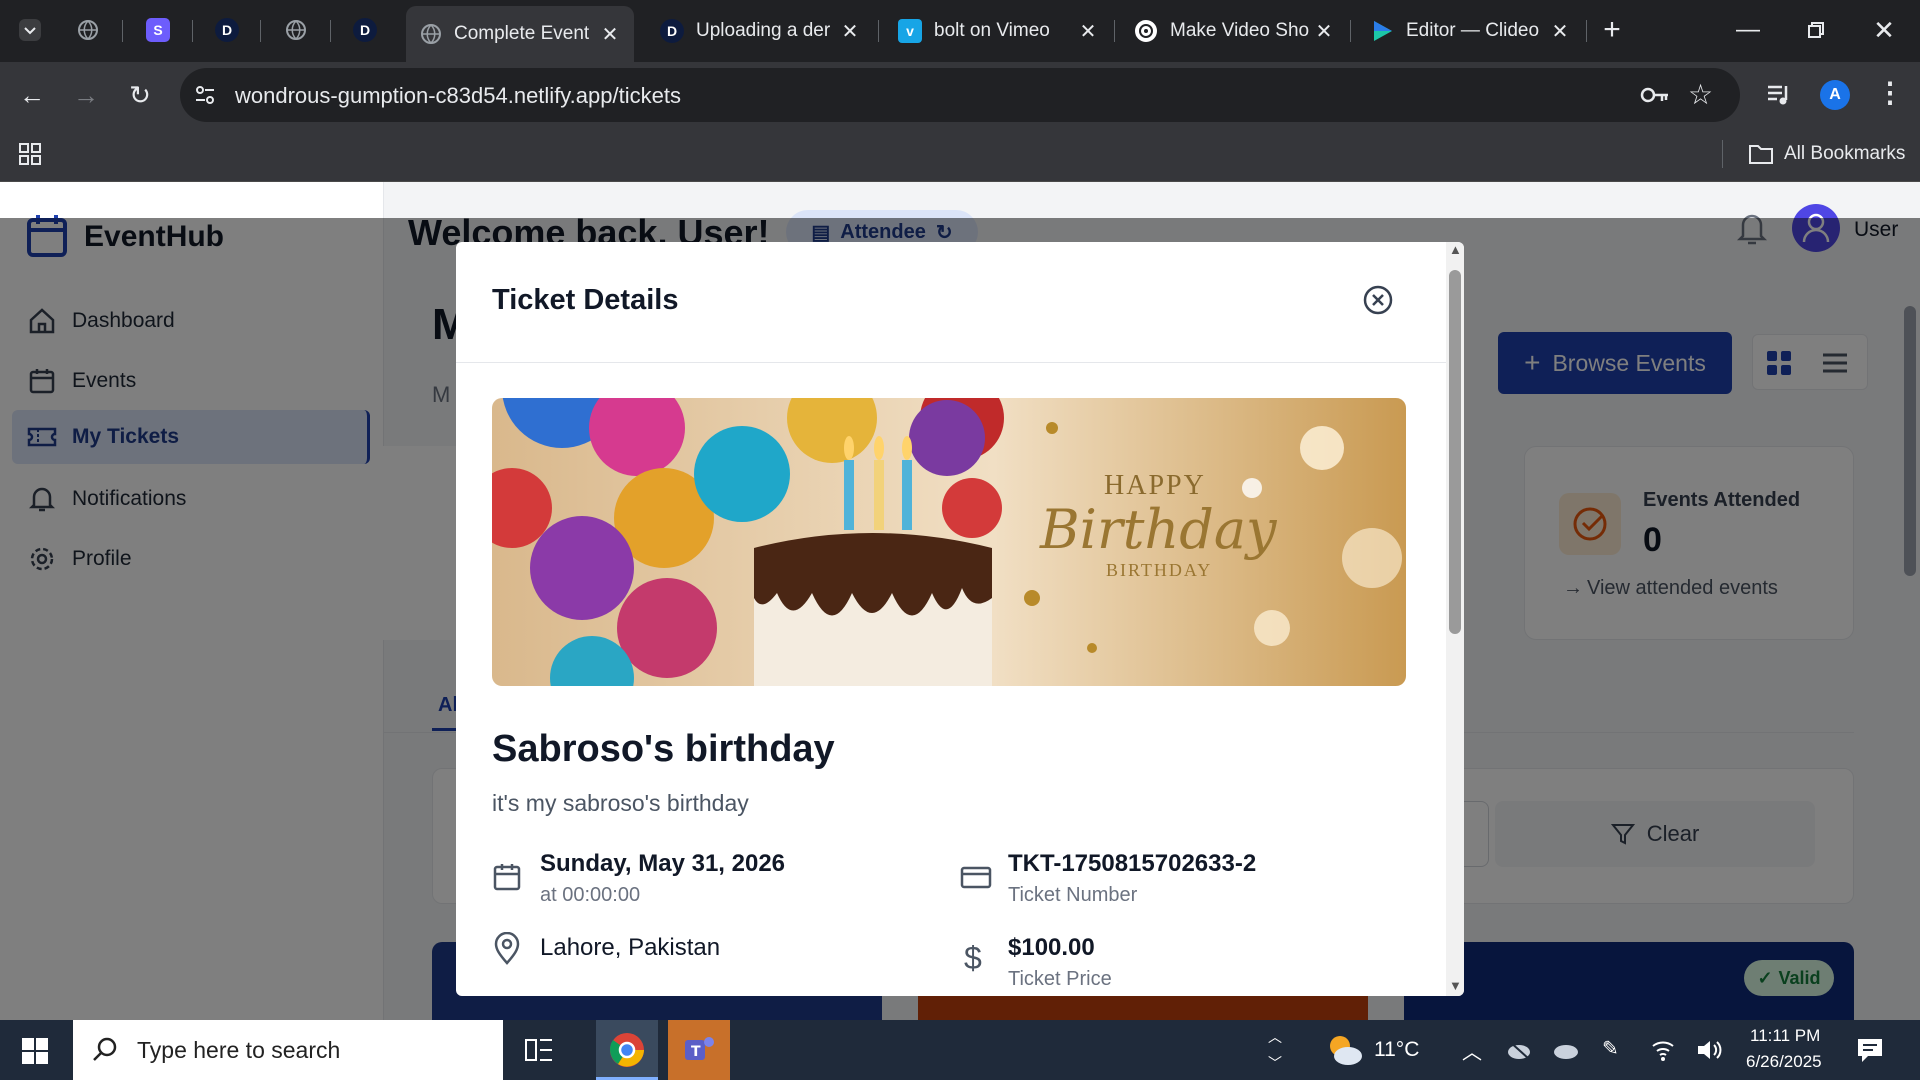 The image size is (1920, 1080). What do you see at coordinates (1455, 249) in the screenshot?
I see `scroll-up-icon: ▲` at bounding box center [1455, 249].